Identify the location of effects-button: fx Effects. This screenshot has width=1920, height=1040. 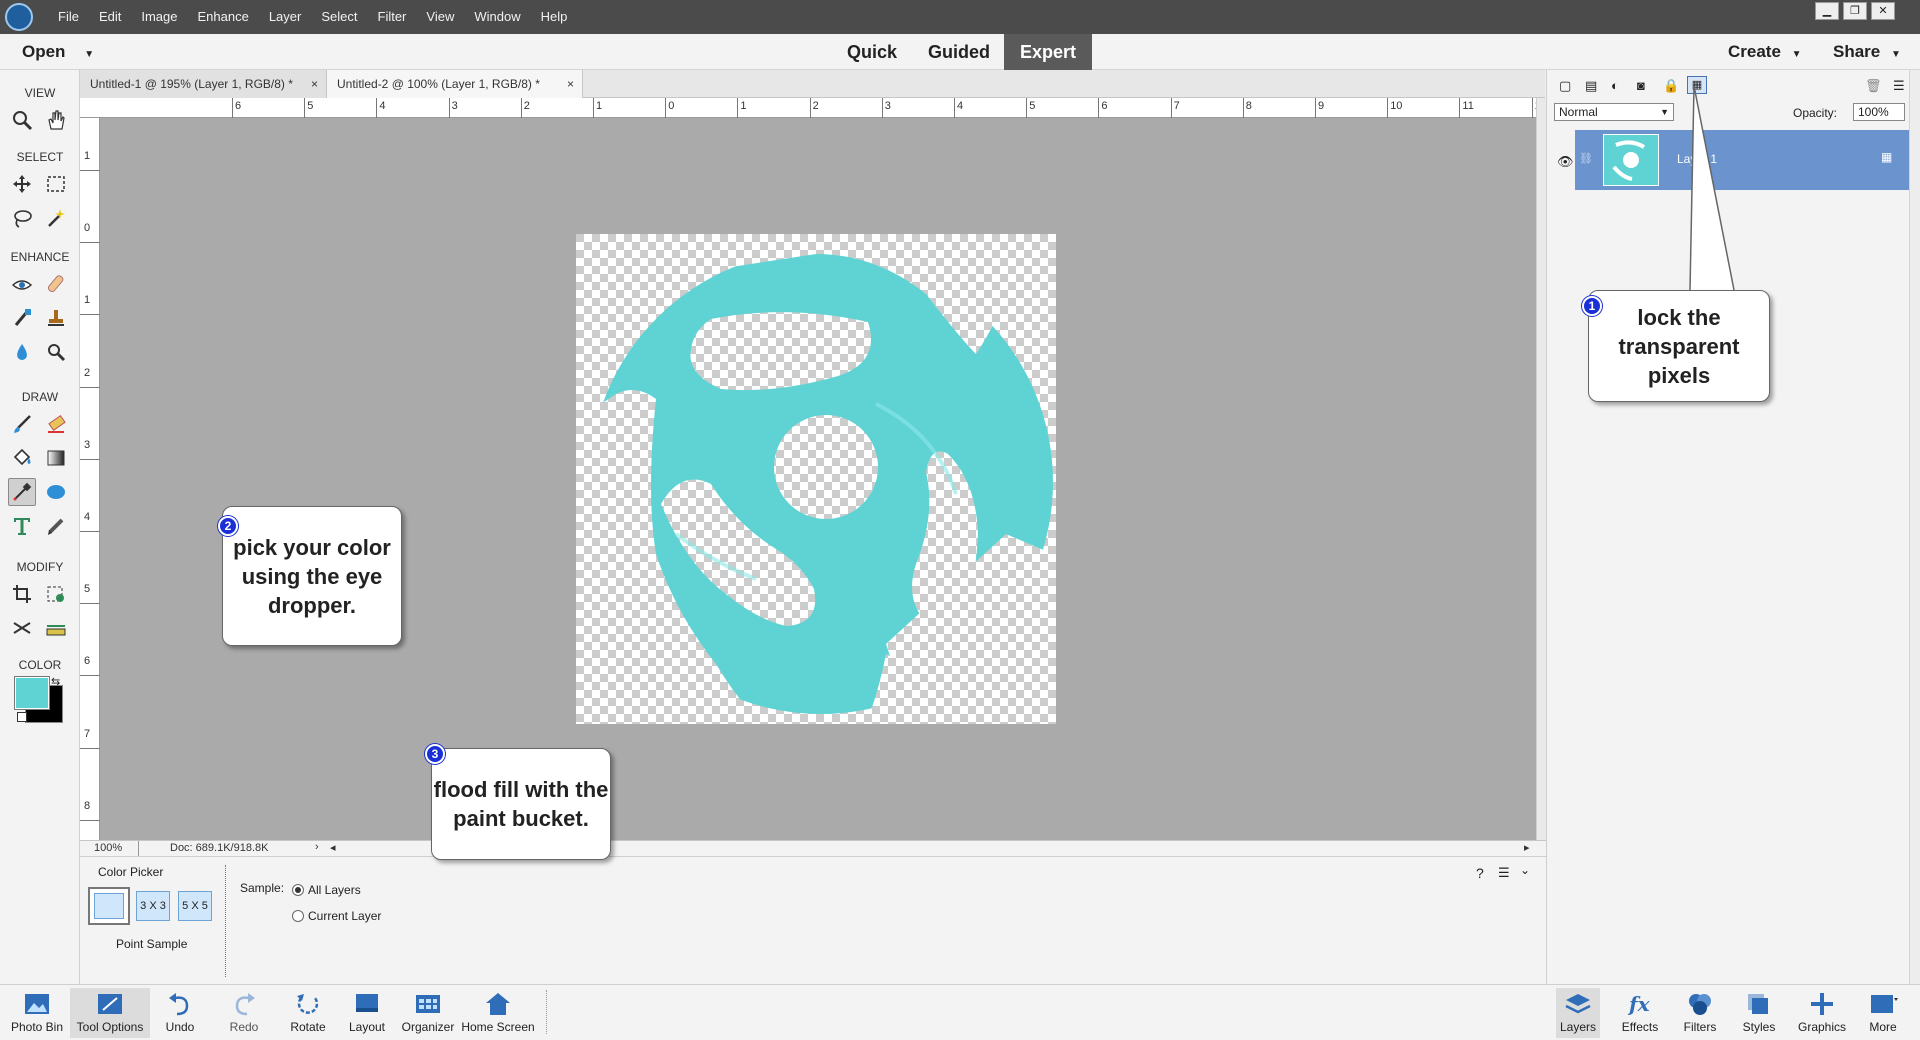
(1640, 1013).